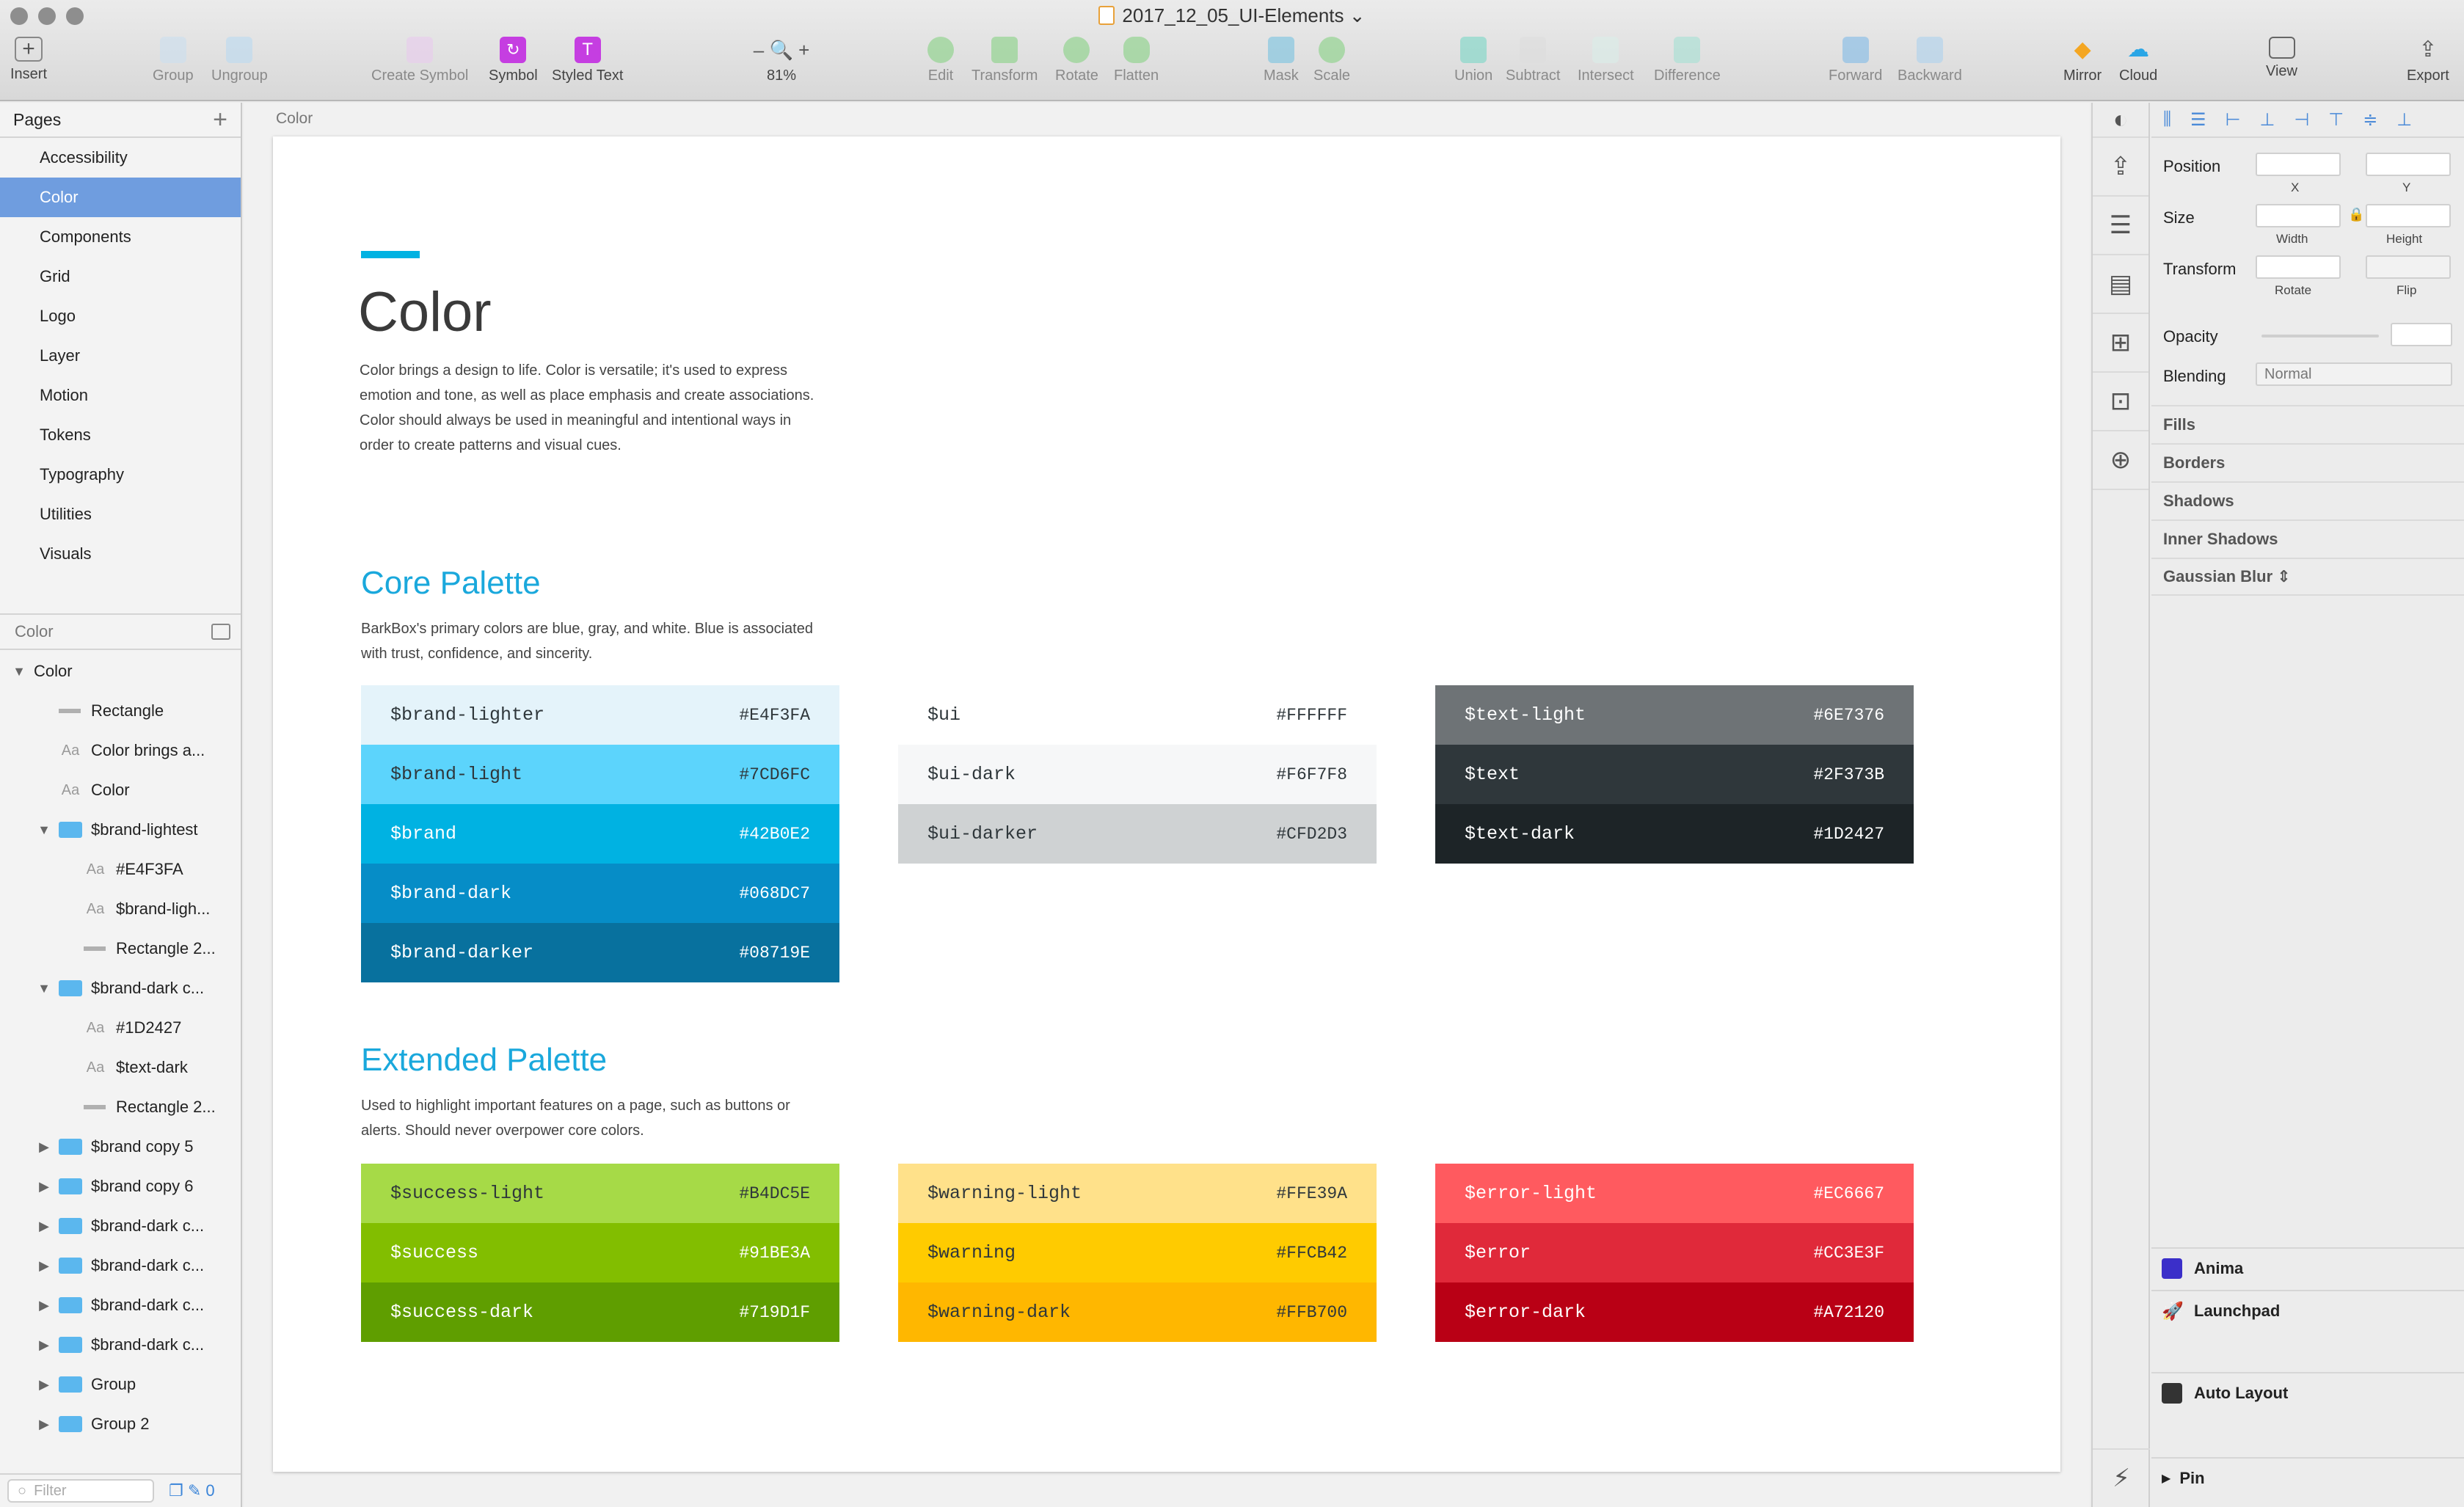  Describe the element at coordinates (1930, 61) in the screenshot. I see `backward-button: Backward` at that location.